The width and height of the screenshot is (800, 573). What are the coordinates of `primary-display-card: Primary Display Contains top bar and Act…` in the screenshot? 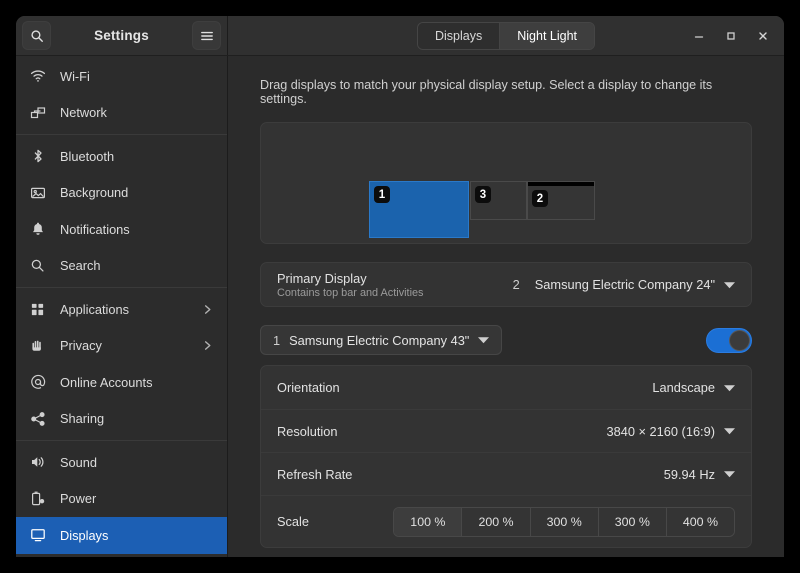 It's located at (506, 284).